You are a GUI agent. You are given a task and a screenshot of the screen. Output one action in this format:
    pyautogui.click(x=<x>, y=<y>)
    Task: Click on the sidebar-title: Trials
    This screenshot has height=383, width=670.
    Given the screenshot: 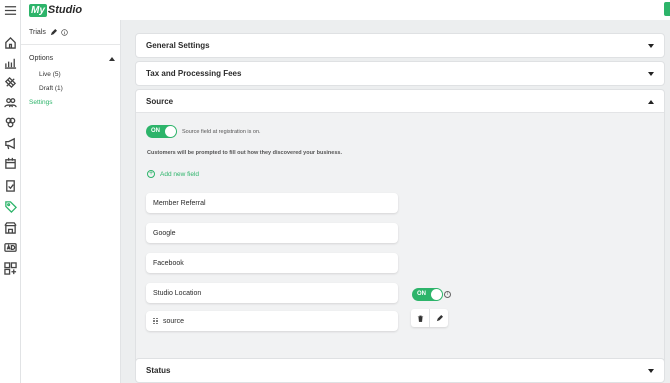 What is the action you would take?
    pyautogui.click(x=37, y=32)
    